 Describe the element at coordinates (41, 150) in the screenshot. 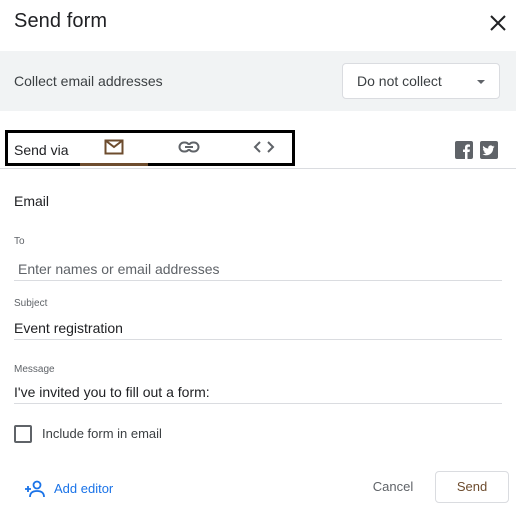

I see `send-via-label: Send via` at that location.